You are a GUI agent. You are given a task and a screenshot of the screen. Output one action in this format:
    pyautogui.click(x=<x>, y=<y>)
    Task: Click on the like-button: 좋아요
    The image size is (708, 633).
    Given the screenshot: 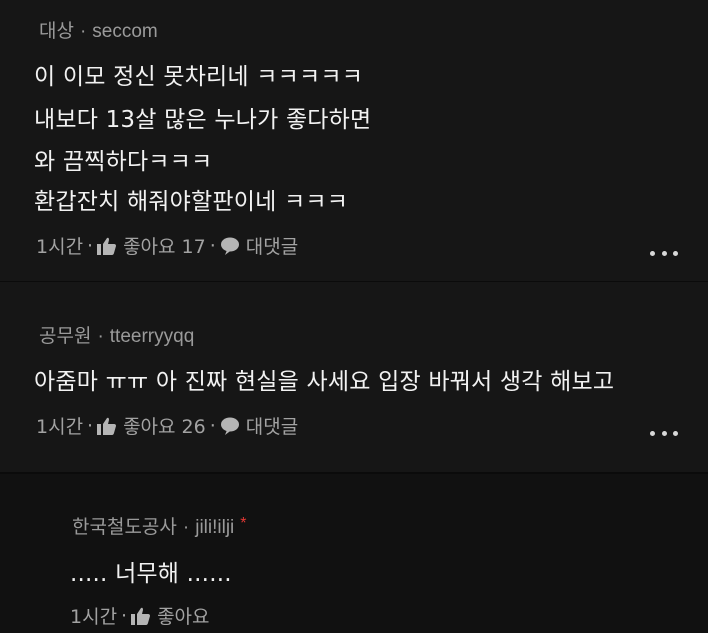 What is the action you would take?
    pyautogui.click(x=183, y=615)
    